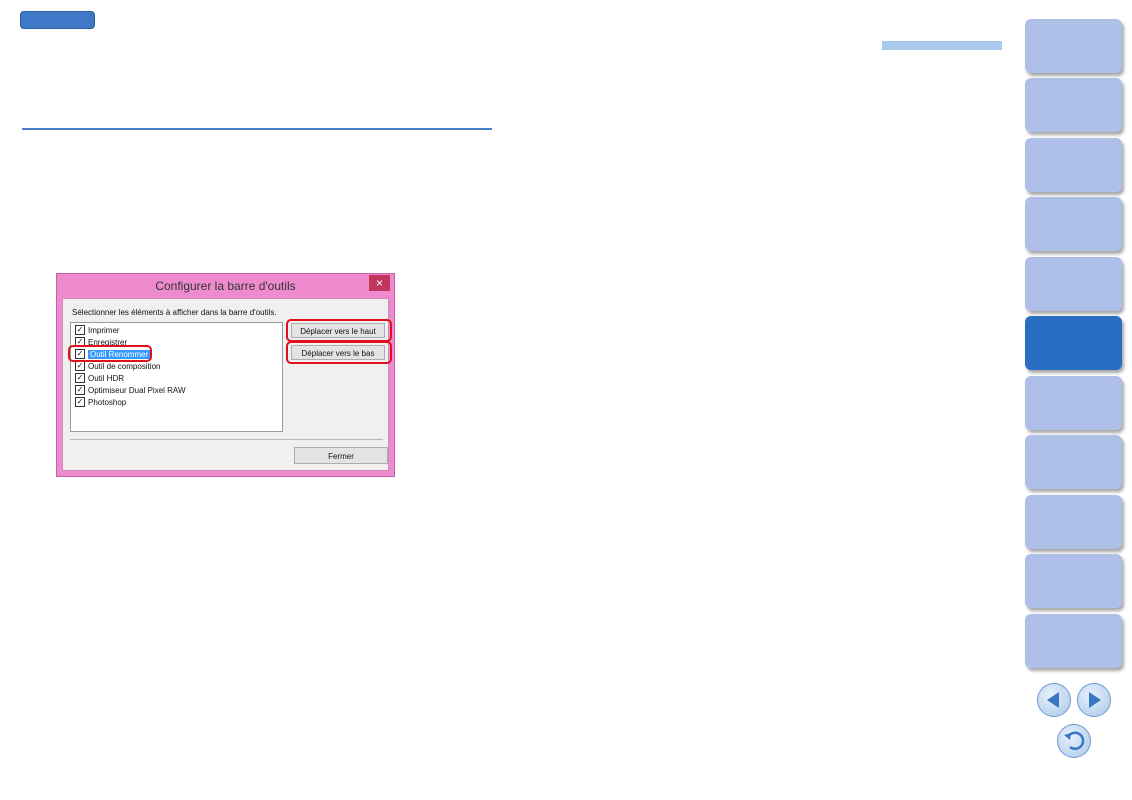 Image resolution: width=1132 pixels, height=800 pixels. Describe the element at coordinates (1073, 343) in the screenshot. I see `nav-tab-active` at that location.